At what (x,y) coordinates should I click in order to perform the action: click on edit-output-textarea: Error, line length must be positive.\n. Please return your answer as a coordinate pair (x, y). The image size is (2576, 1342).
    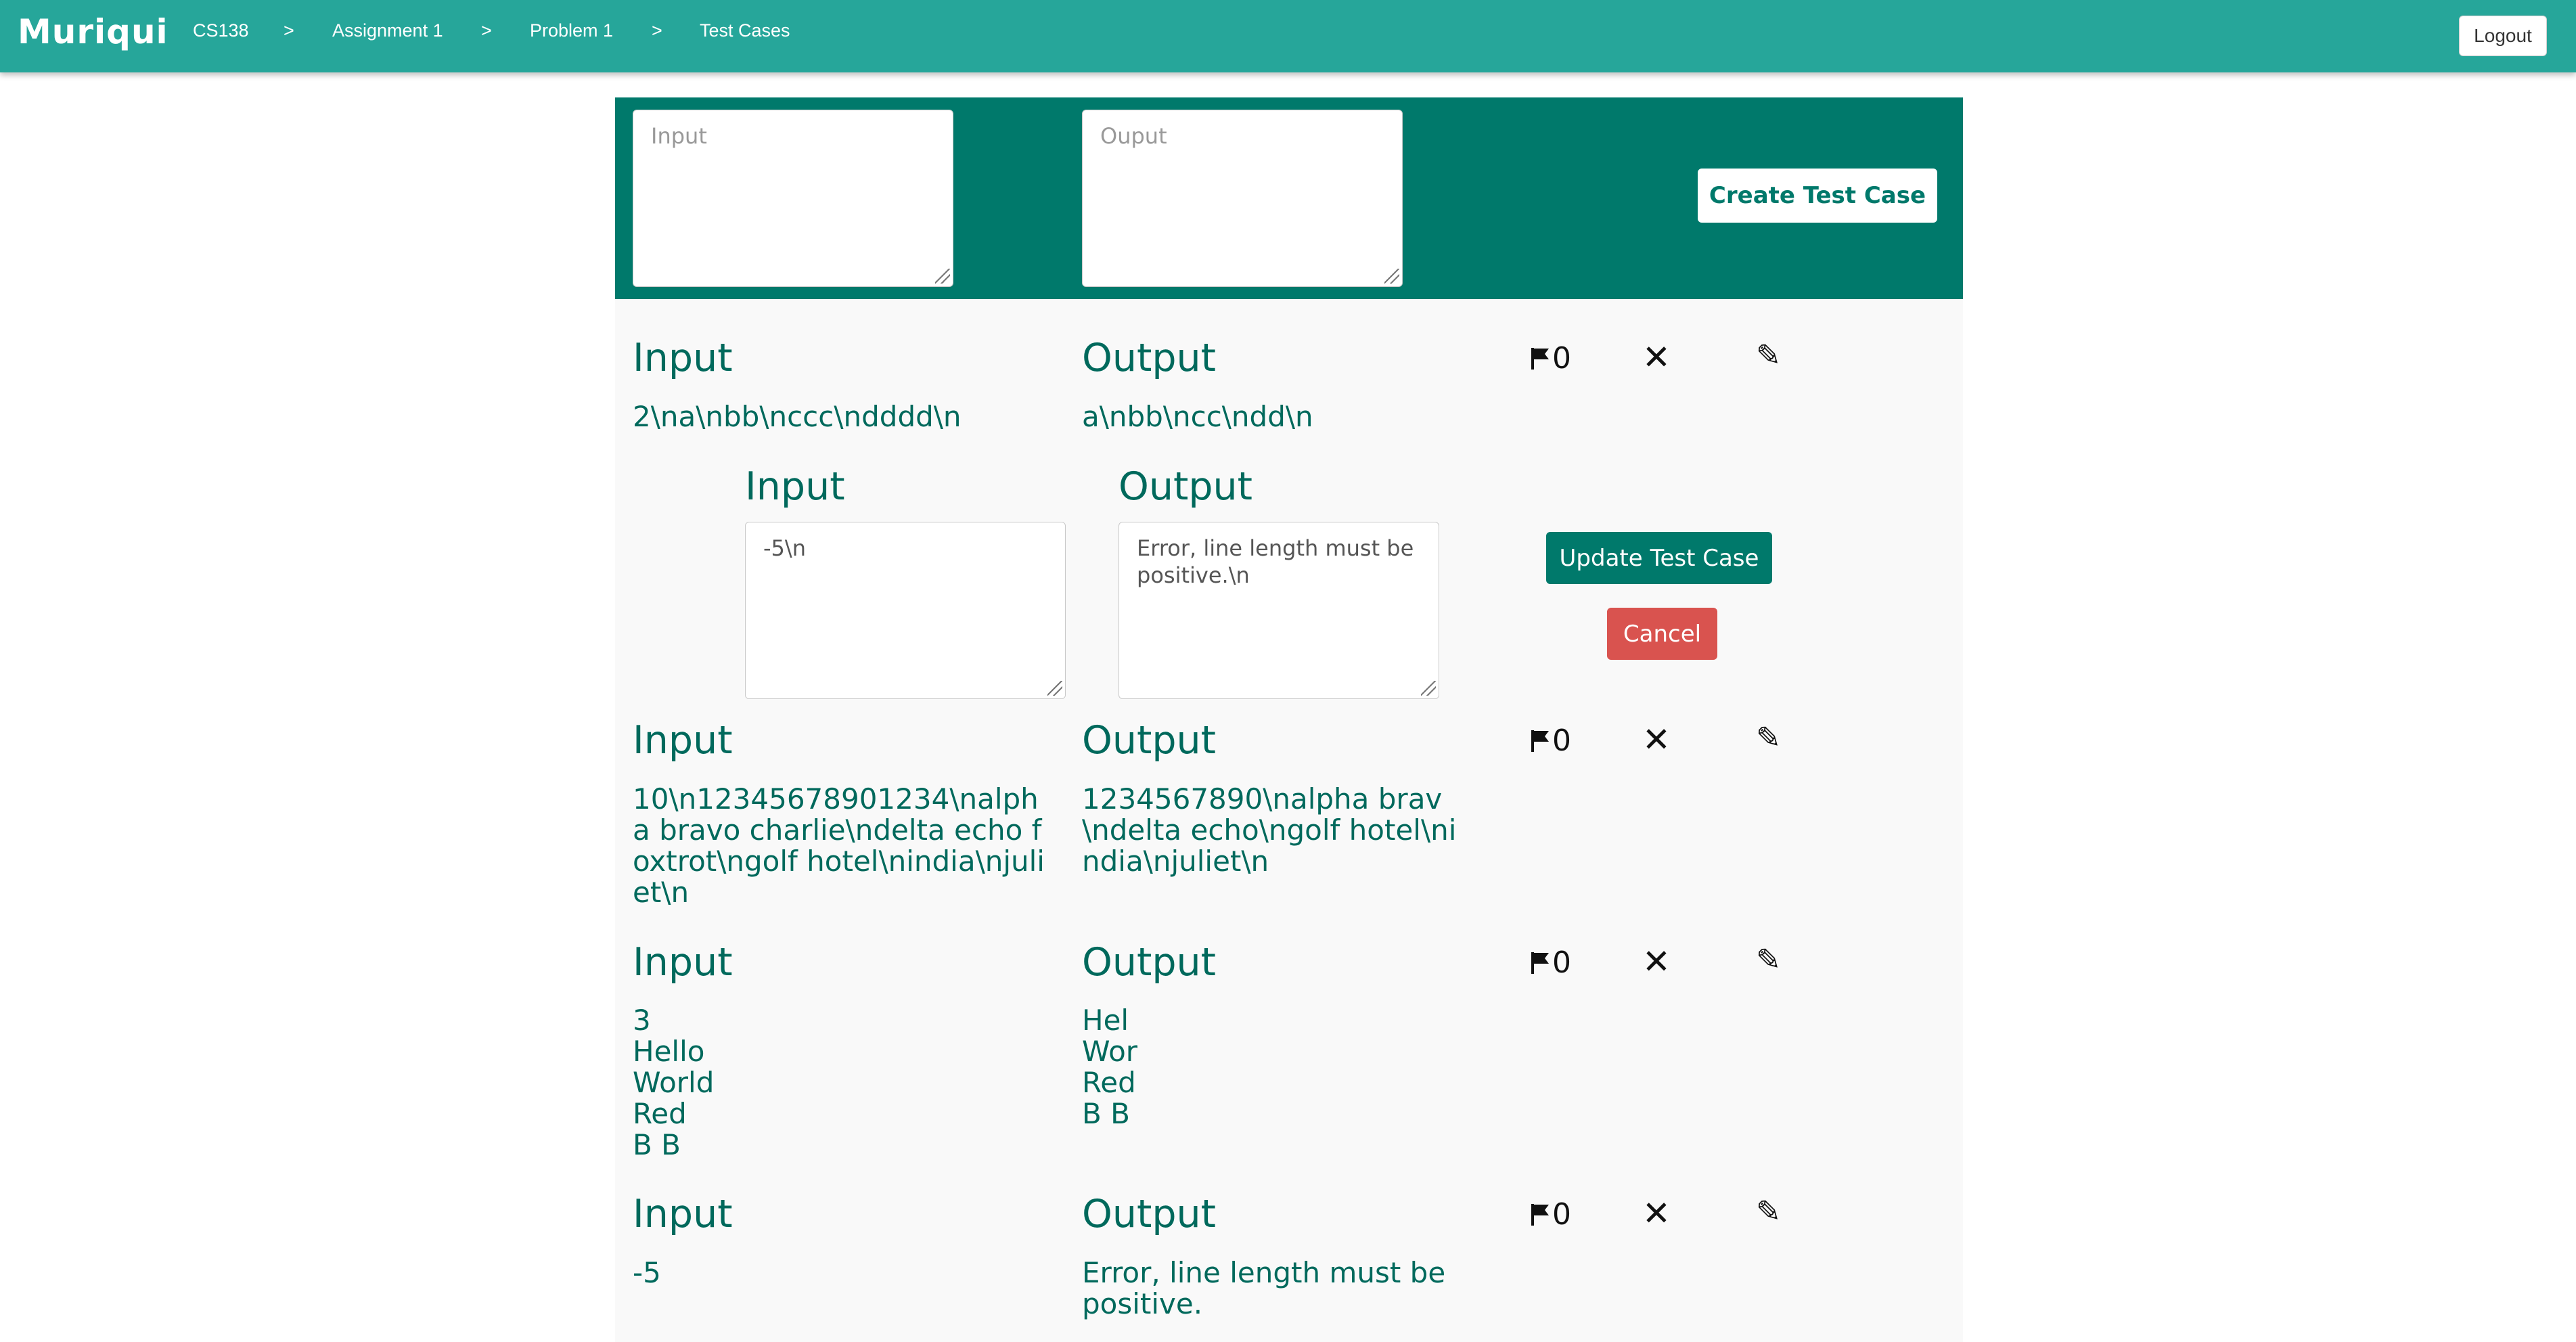
    Looking at the image, I should click on (1278, 610).